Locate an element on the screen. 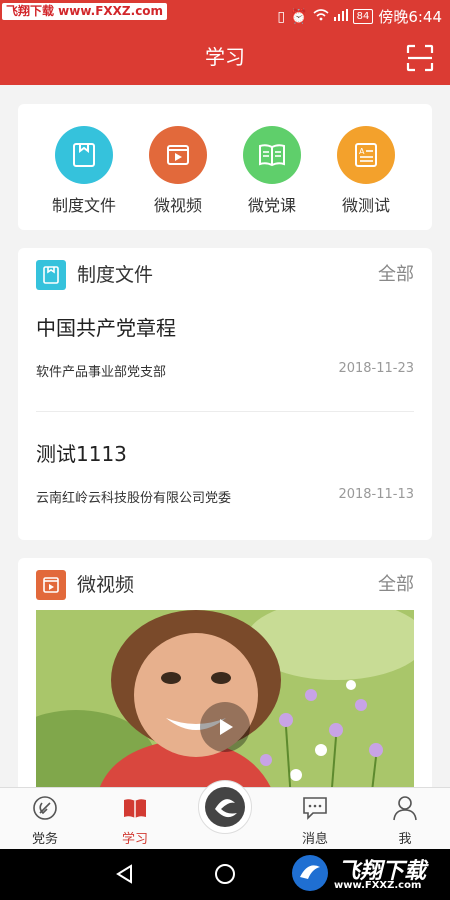 The height and width of the screenshot is (900, 450). document-date: 2018-11-13 is located at coordinates (376, 494).